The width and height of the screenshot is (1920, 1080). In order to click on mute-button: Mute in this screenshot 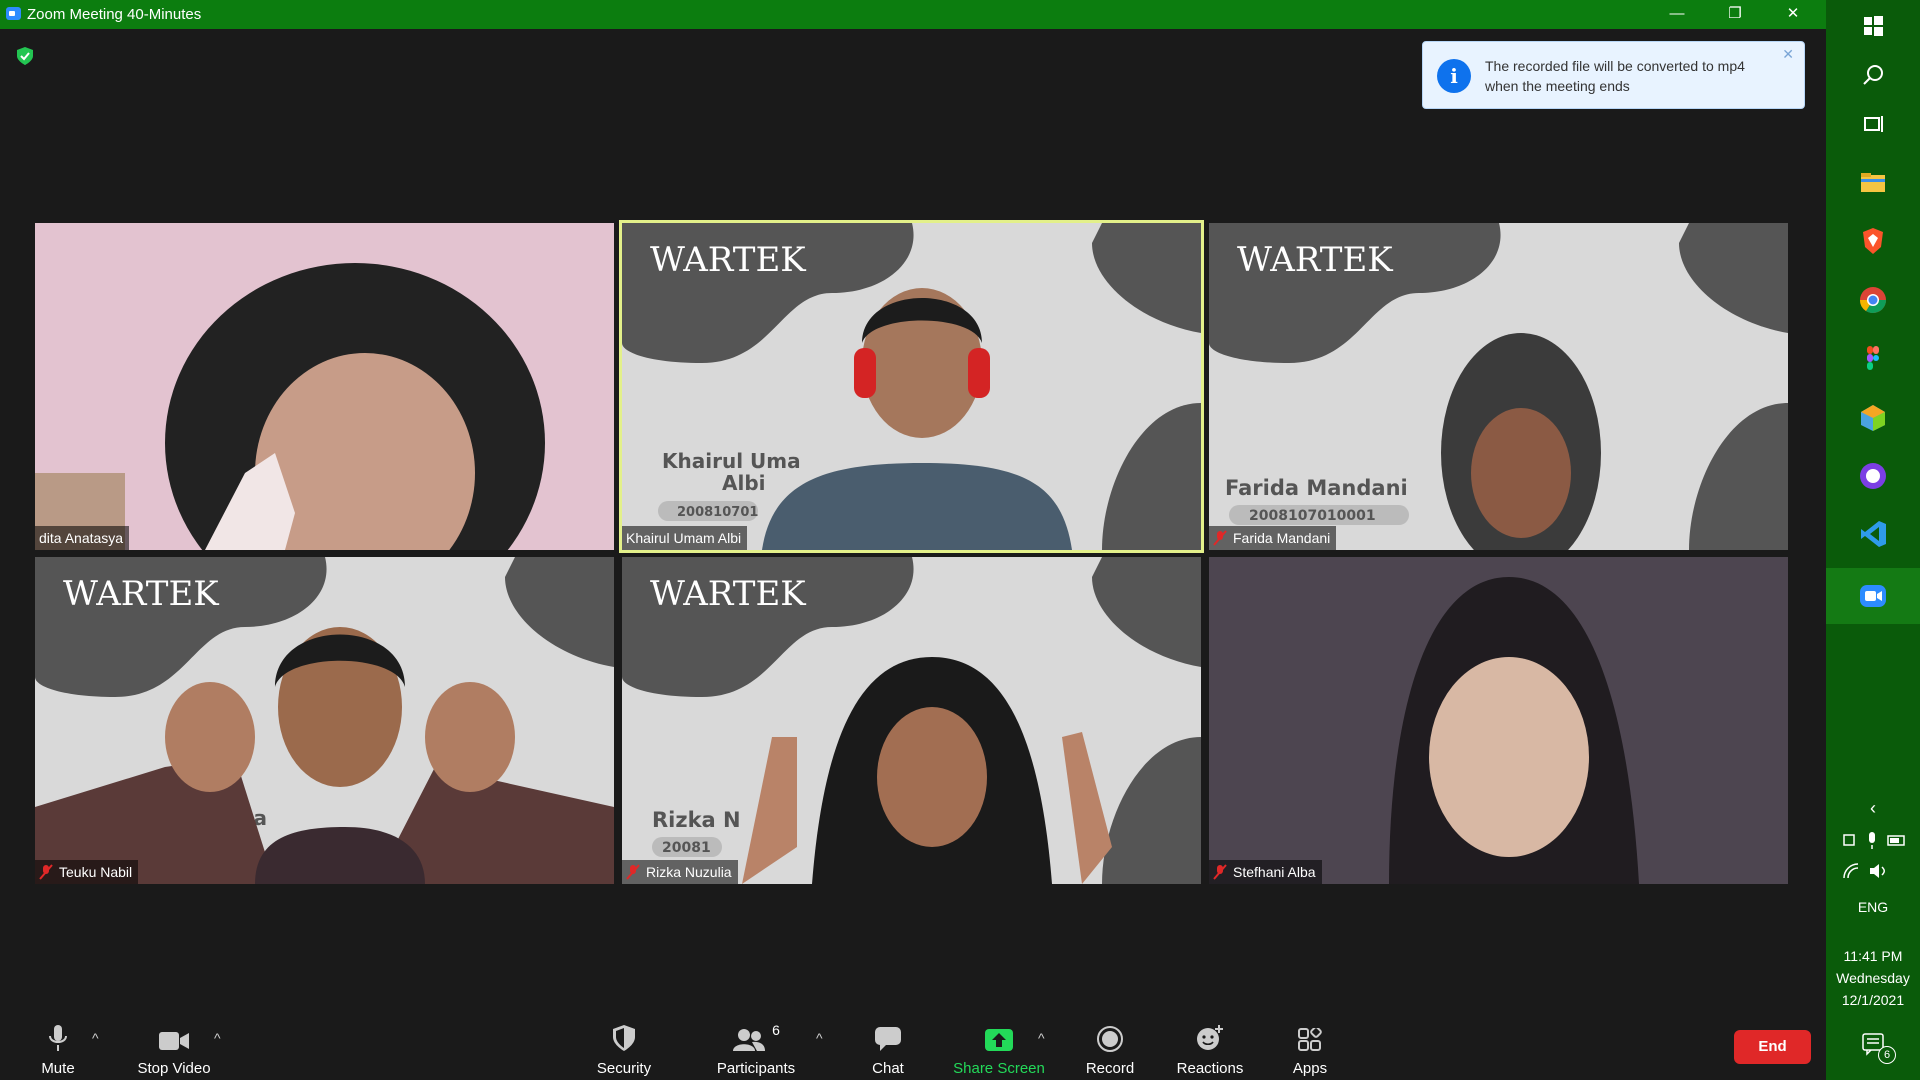, I will do `click(58, 1048)`.